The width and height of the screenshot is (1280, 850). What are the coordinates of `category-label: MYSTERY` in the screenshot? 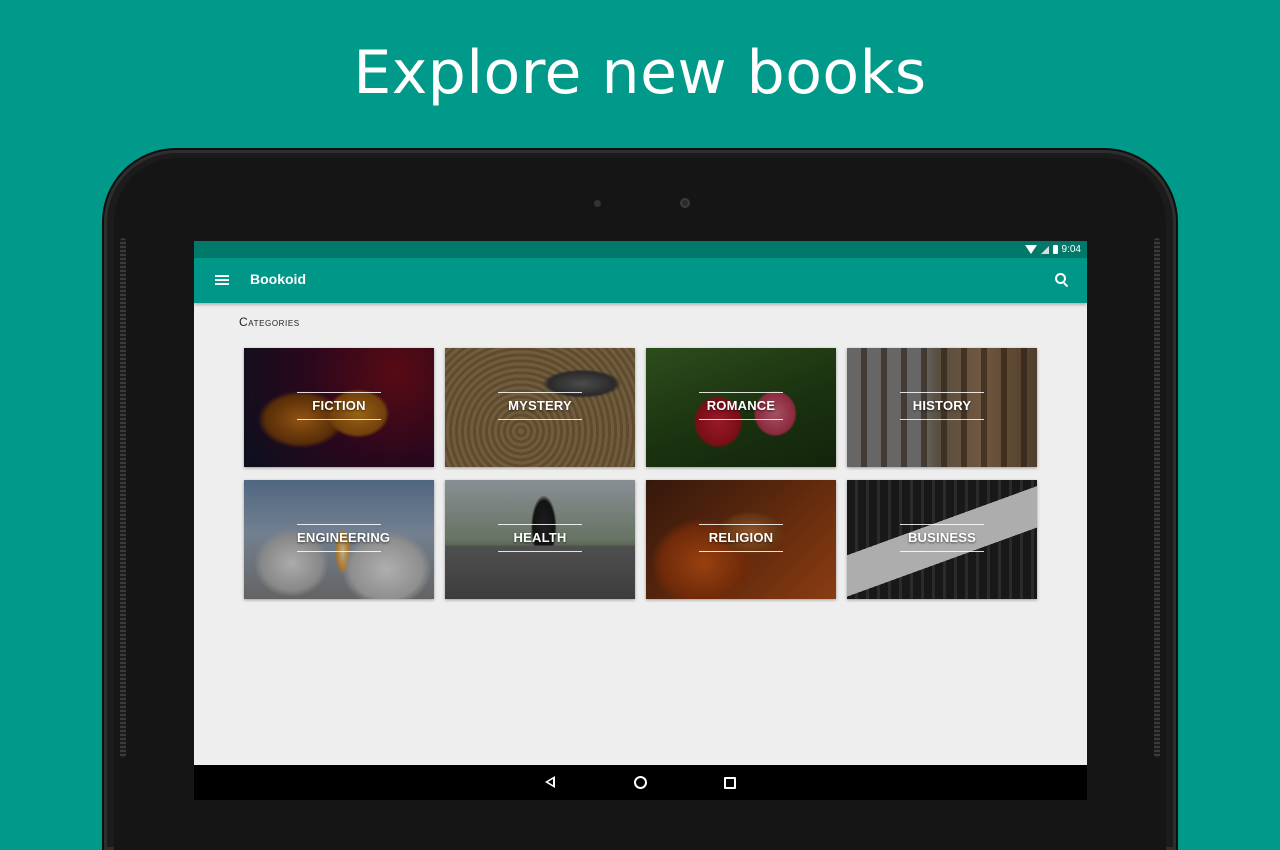 It's located at (540, 405).